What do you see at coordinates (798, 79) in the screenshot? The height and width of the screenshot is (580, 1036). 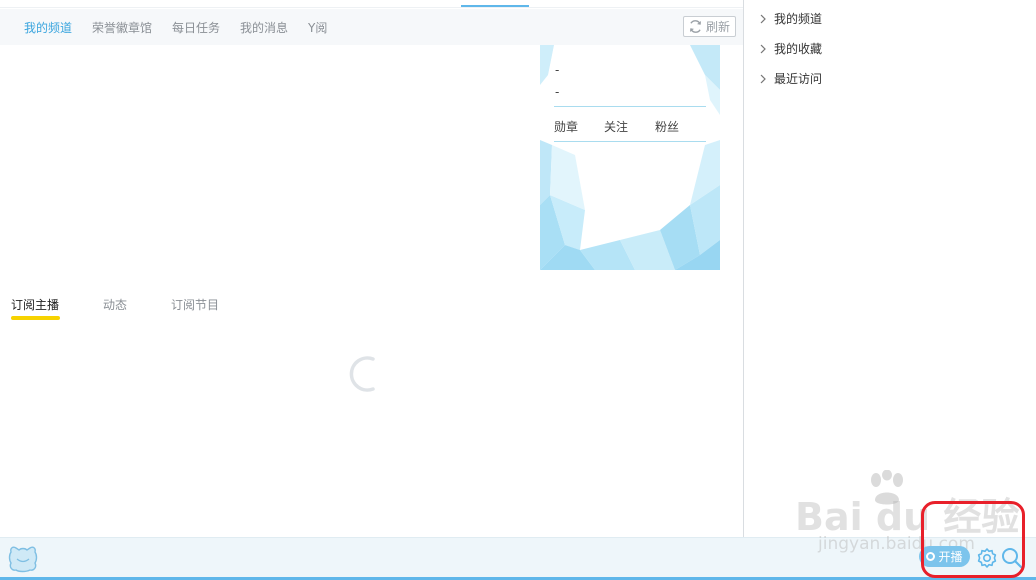 I see `tree-item-label: 最近访问` at bounding box center [798, 79].